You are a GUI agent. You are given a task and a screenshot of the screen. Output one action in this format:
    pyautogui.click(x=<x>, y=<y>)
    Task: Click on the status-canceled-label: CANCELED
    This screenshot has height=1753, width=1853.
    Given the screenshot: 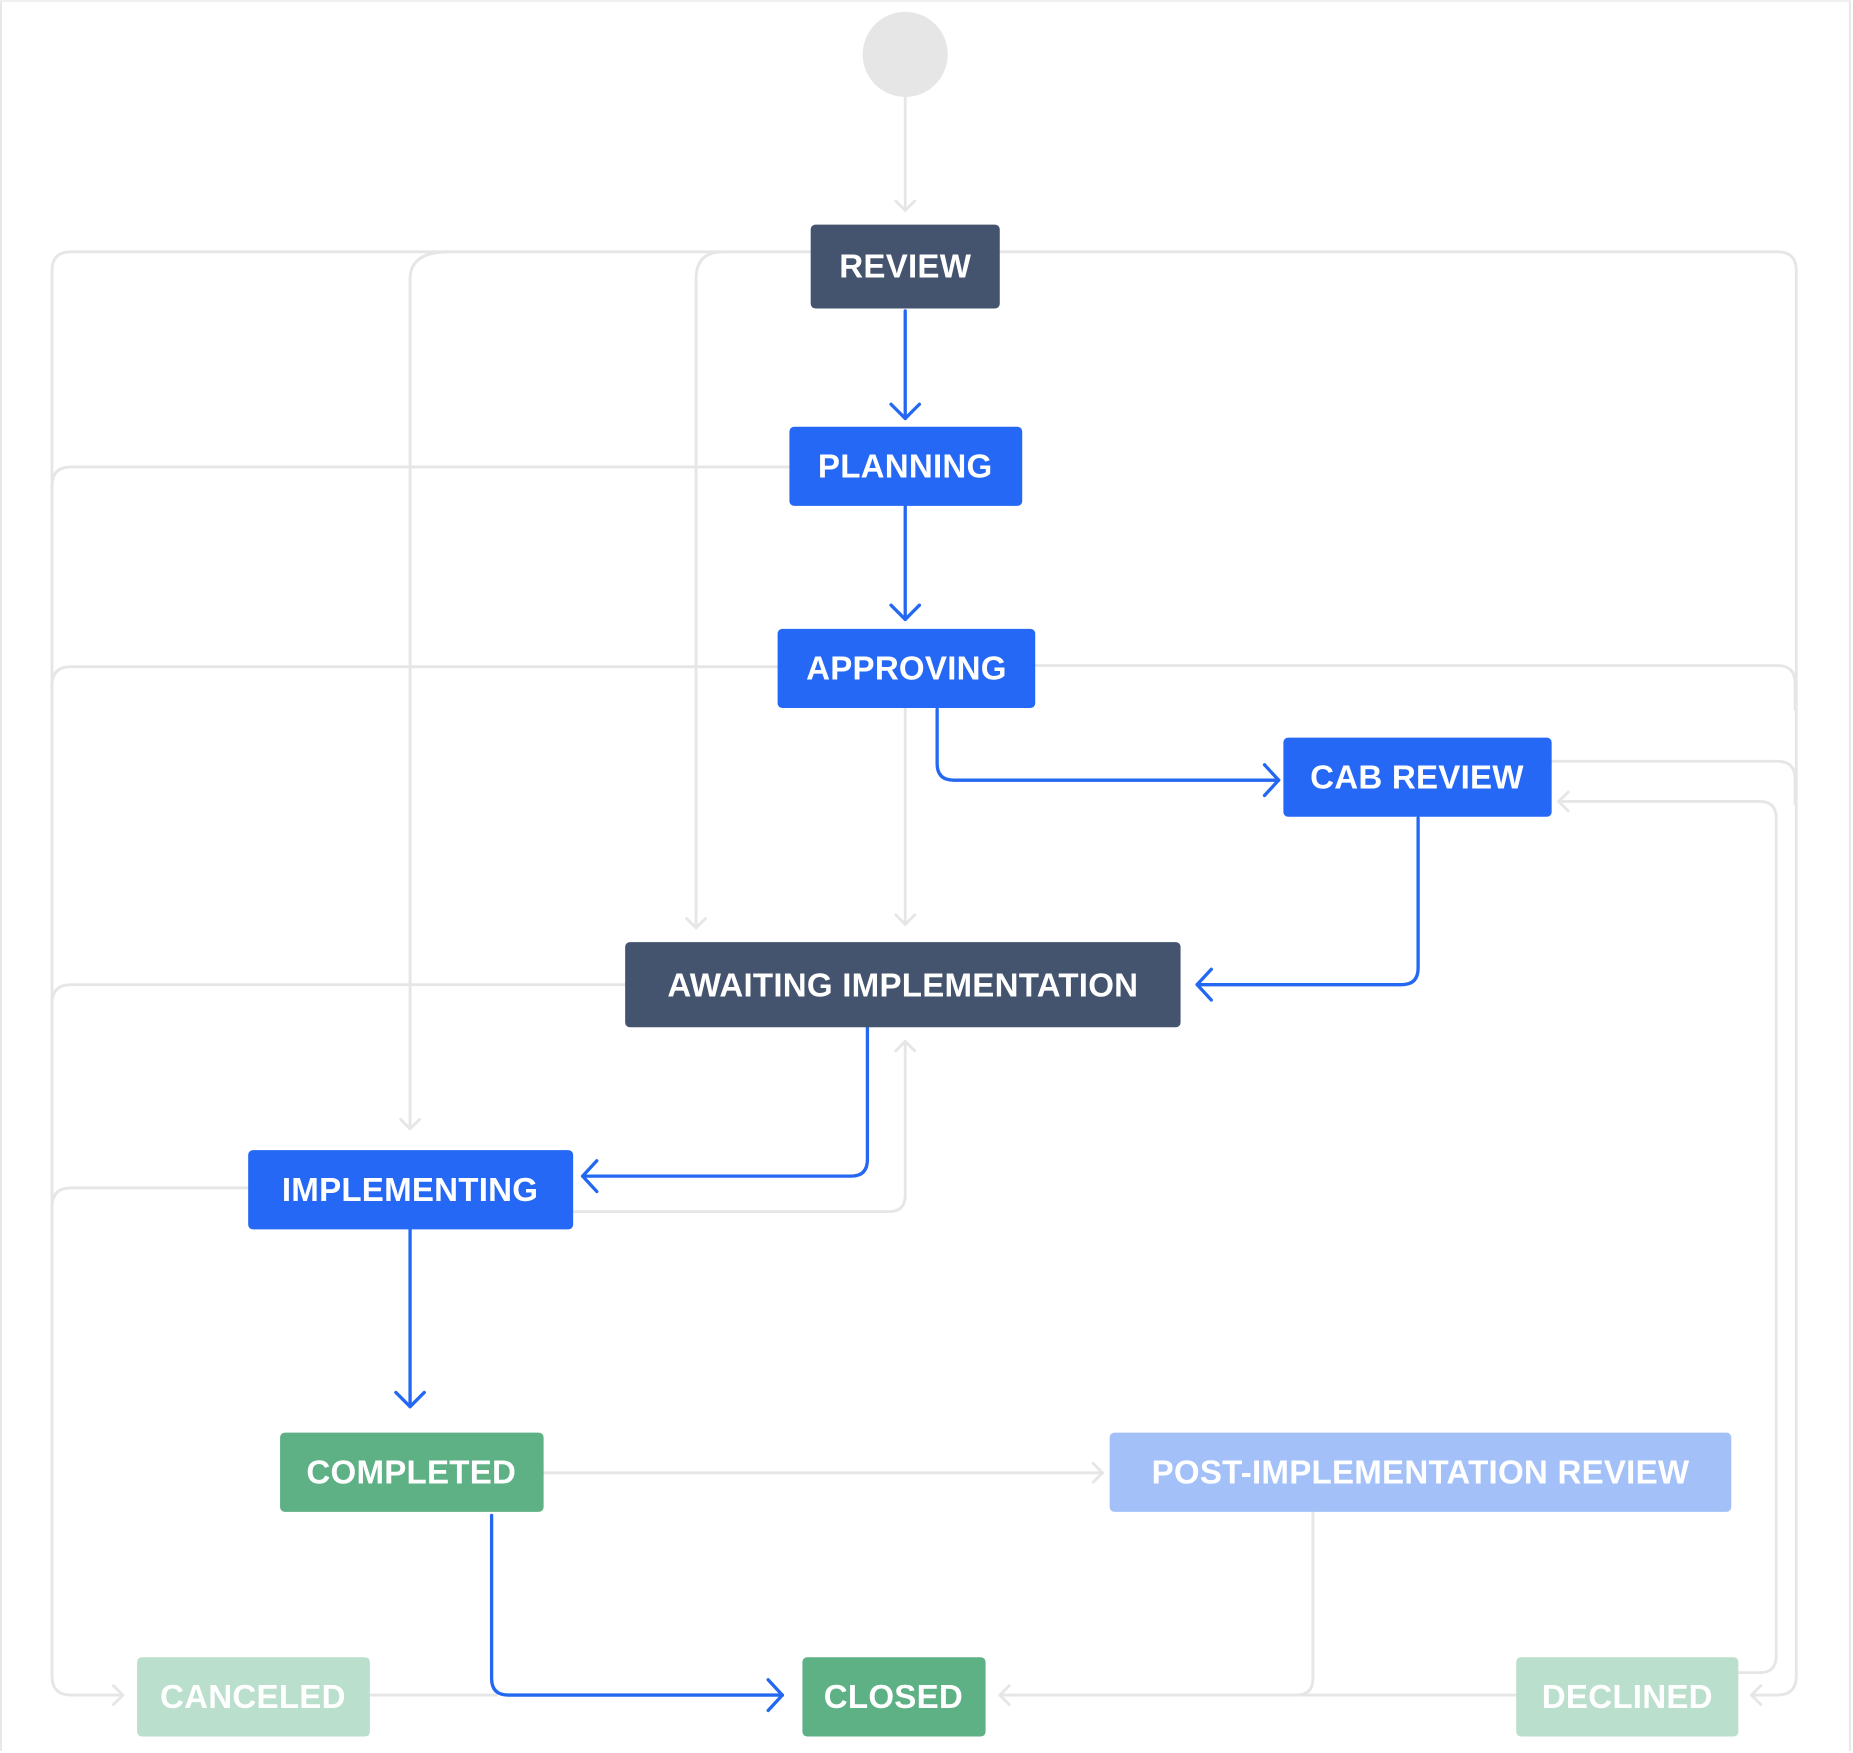 What is the action you would take?
    pyautogui.click(x=253, y=1697)
    